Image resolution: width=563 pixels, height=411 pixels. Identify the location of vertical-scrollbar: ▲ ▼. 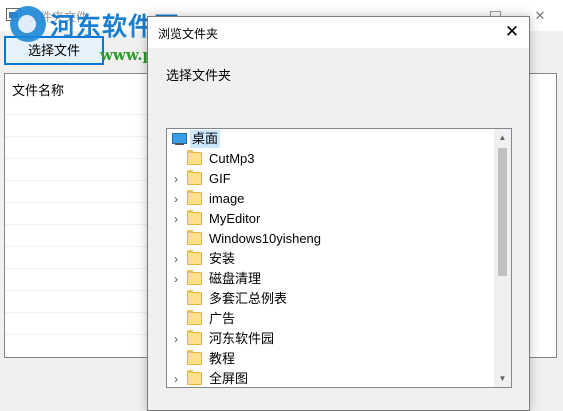
(502, 258).